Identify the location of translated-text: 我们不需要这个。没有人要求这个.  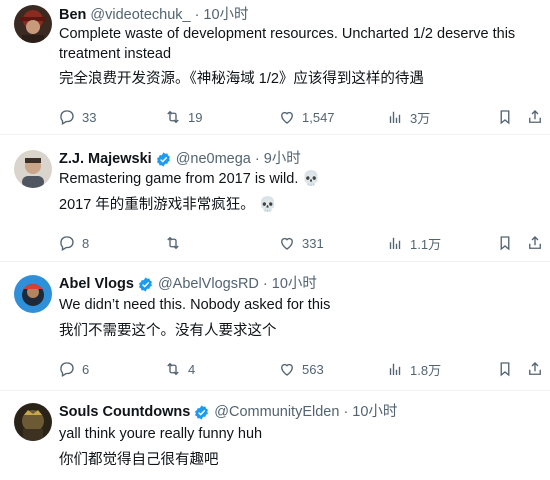
(168, 331).